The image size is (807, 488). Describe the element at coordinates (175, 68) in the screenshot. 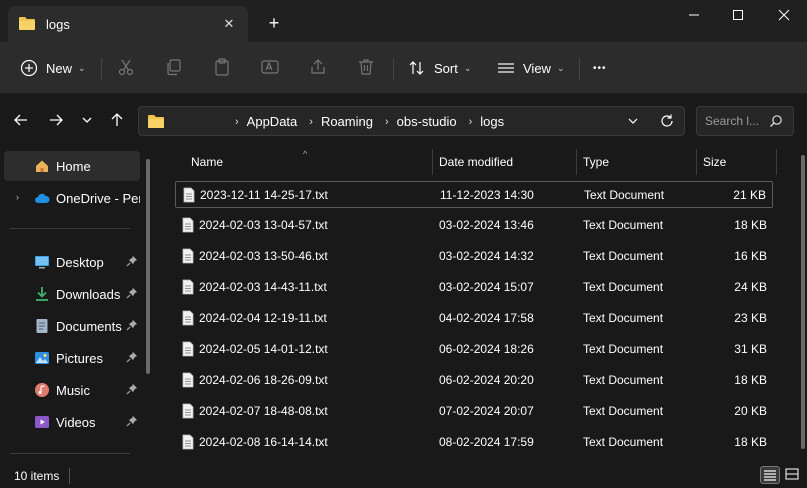

I see `copy-button` at that location.